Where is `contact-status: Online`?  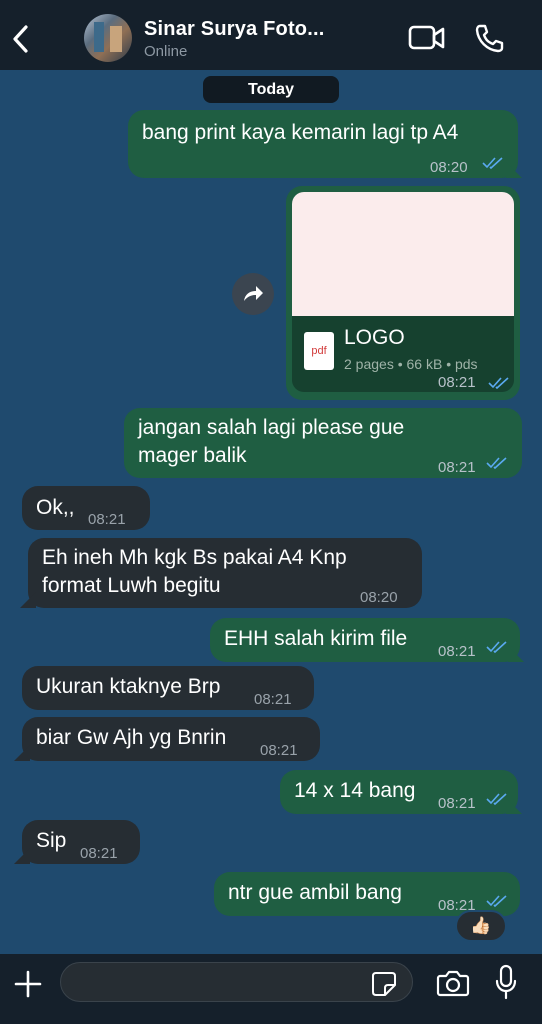
contact-status: Online is located at coordinates (166, 51).